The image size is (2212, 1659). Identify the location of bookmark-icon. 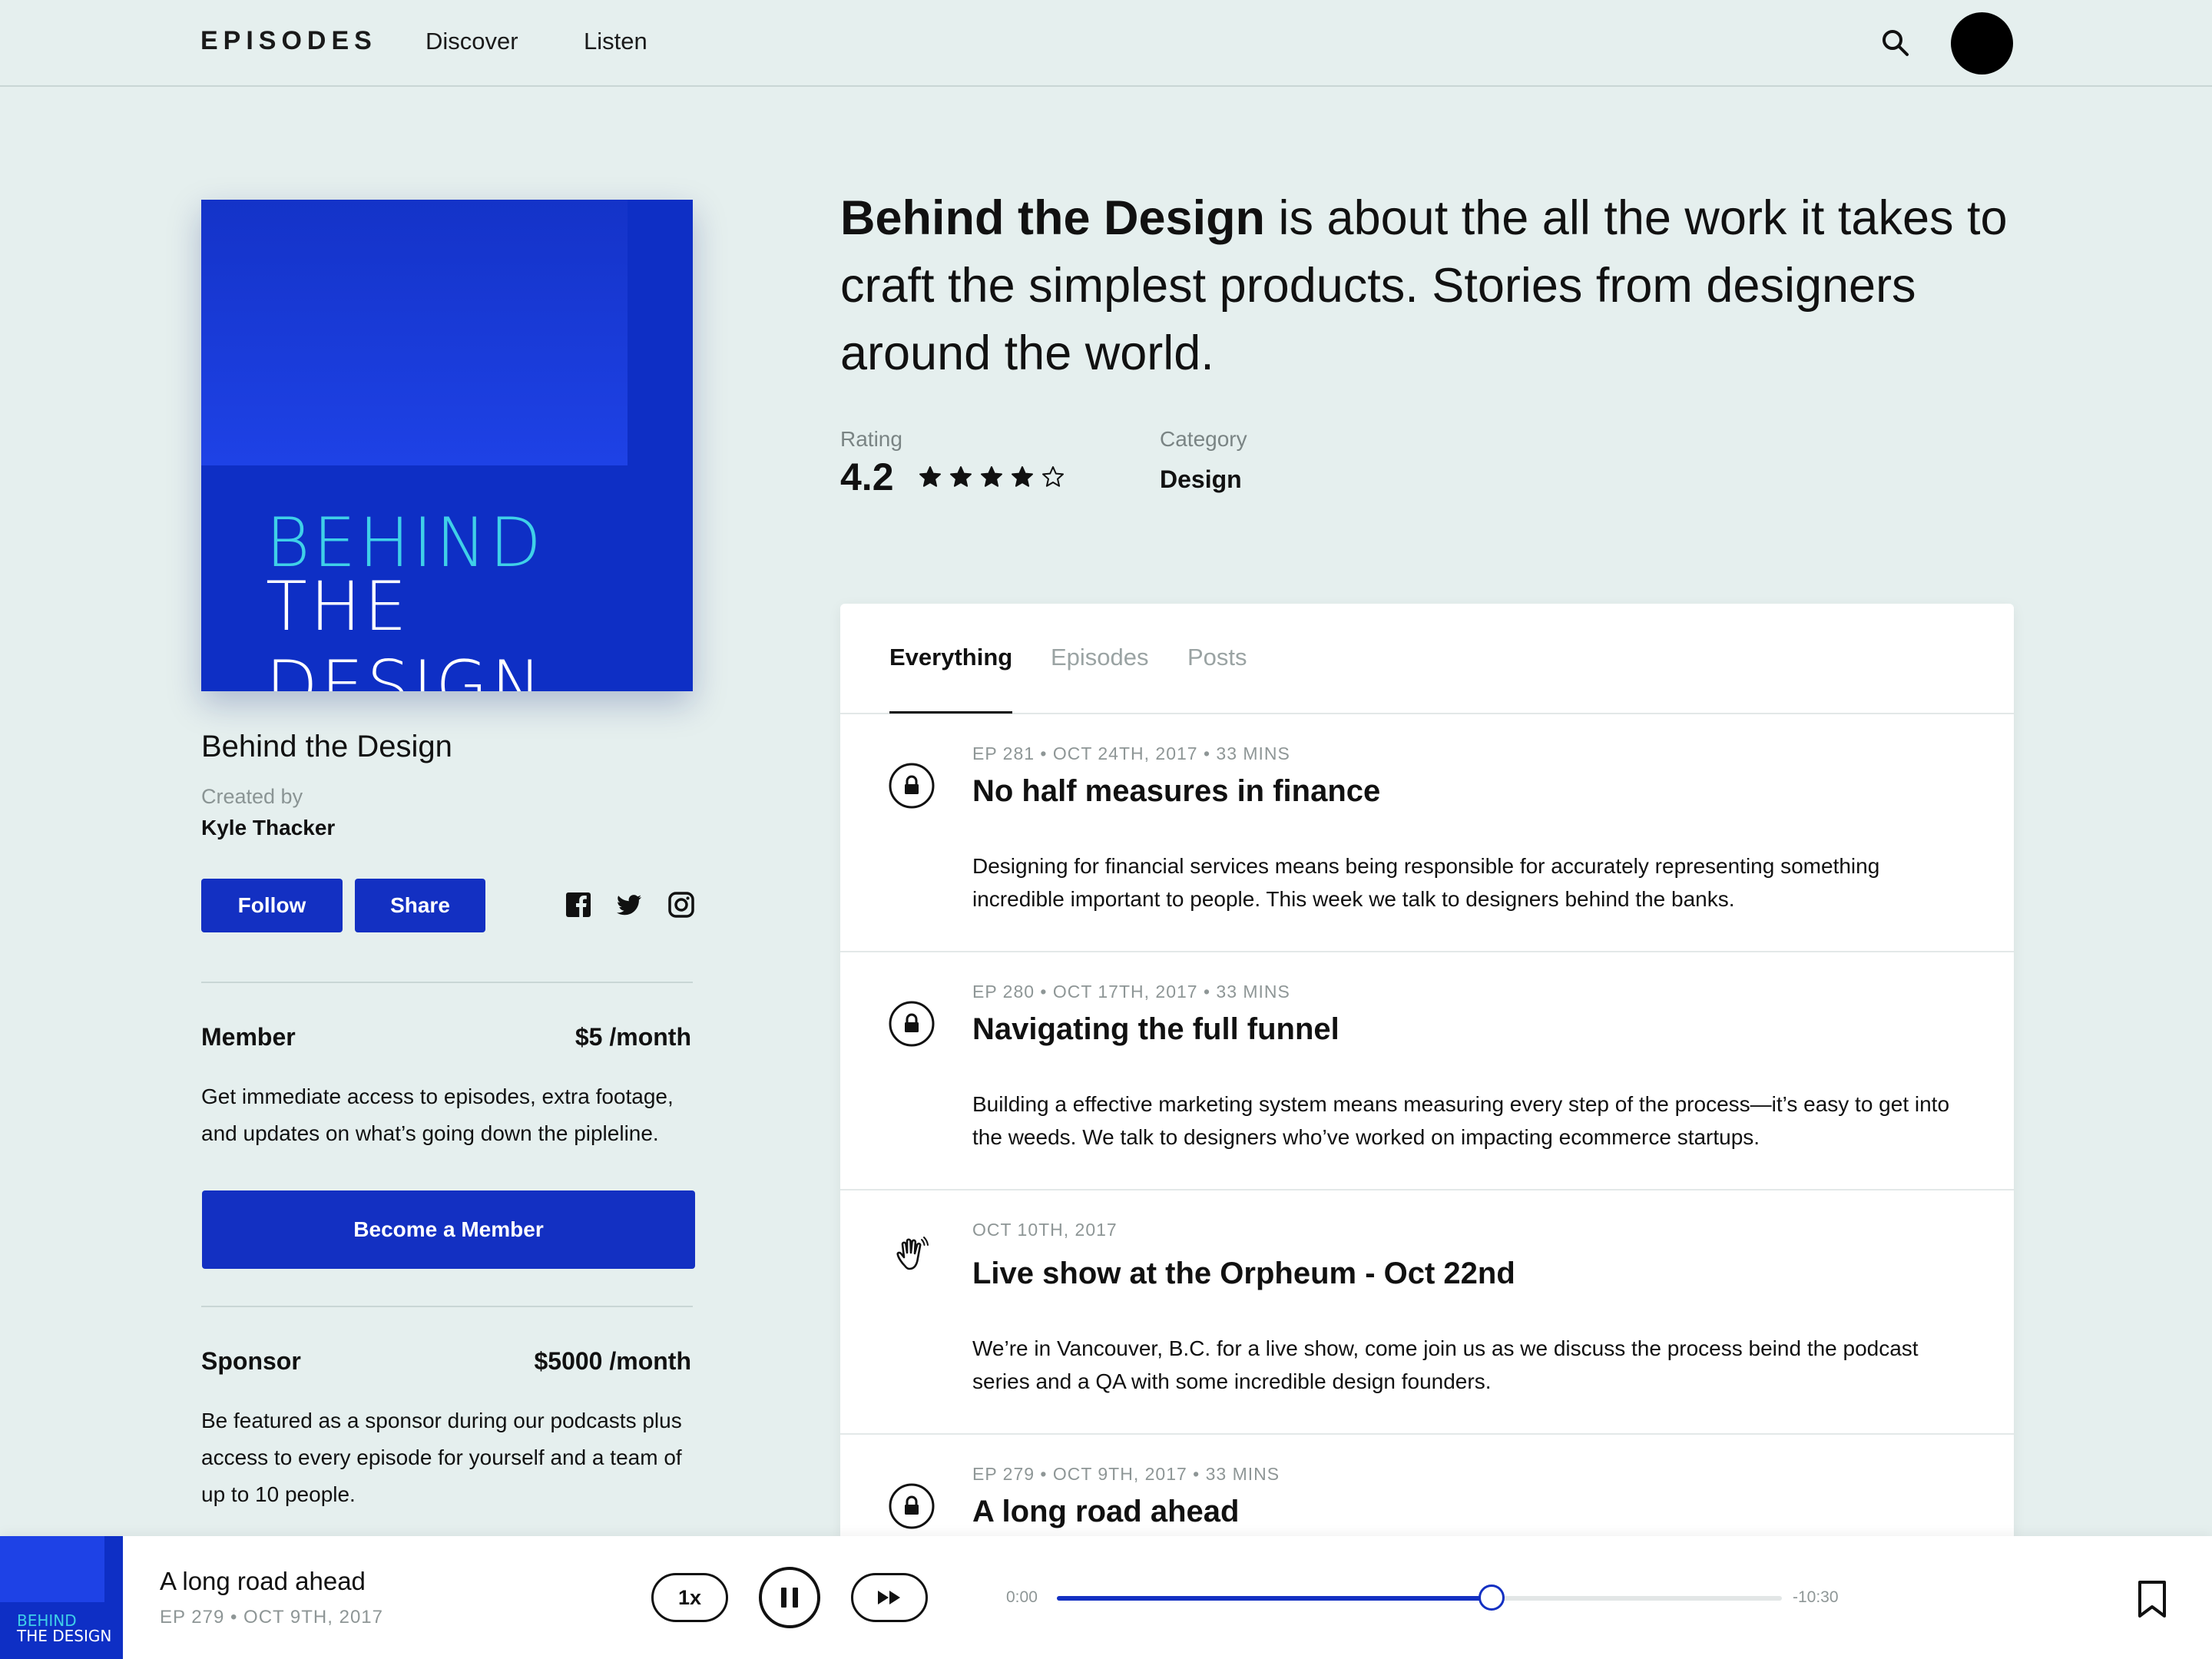
(2152, 1599).